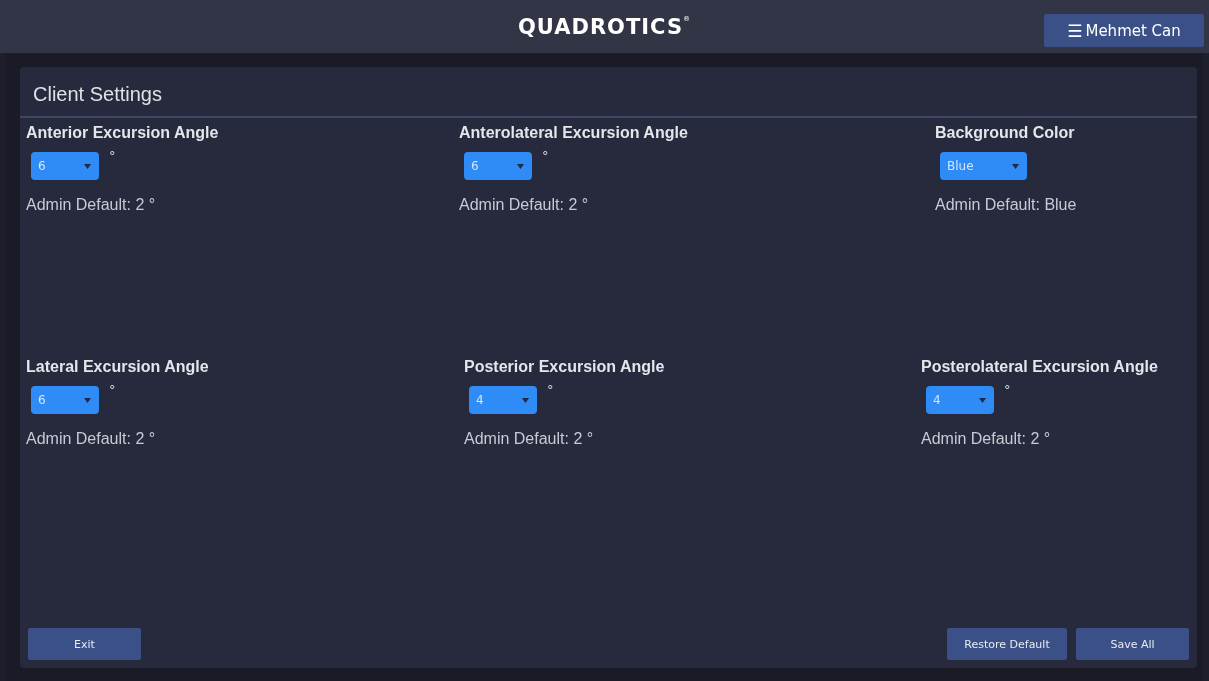 The width and height of the screenshot is (1209, 681). What do you see at coordinates (1007, 644) in the screenshot?
I see `restore-default-button: Restore Default` at bounding box center [1007, 644].